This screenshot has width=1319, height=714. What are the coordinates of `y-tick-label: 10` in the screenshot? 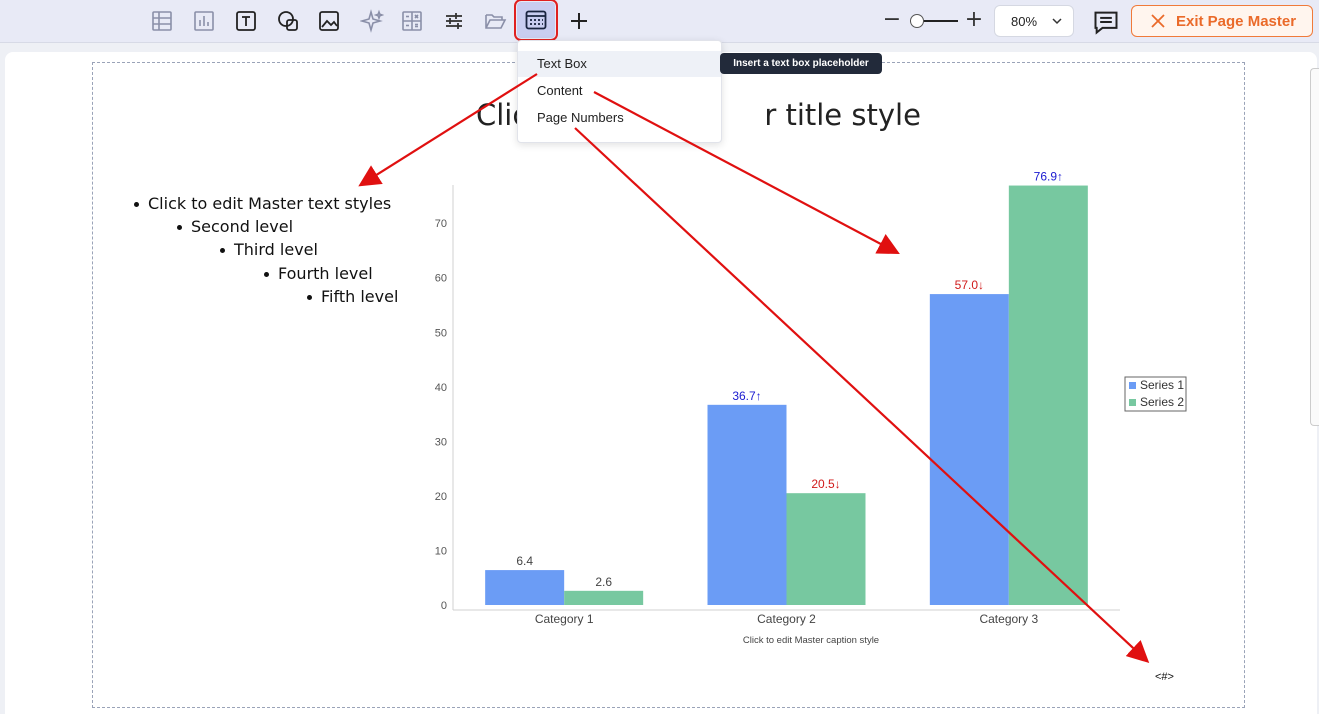 It's located at (441, 551).